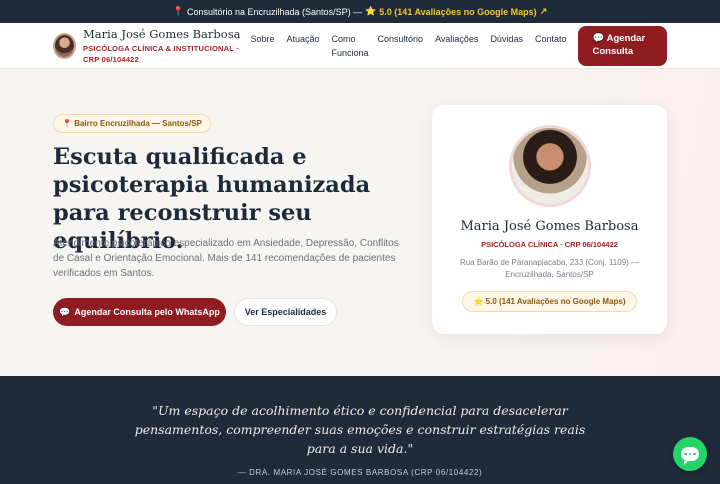 This screenshot has width=720, height=484. I want to click on nav-item-duvidas: Dúvidas, so click(506, 39).